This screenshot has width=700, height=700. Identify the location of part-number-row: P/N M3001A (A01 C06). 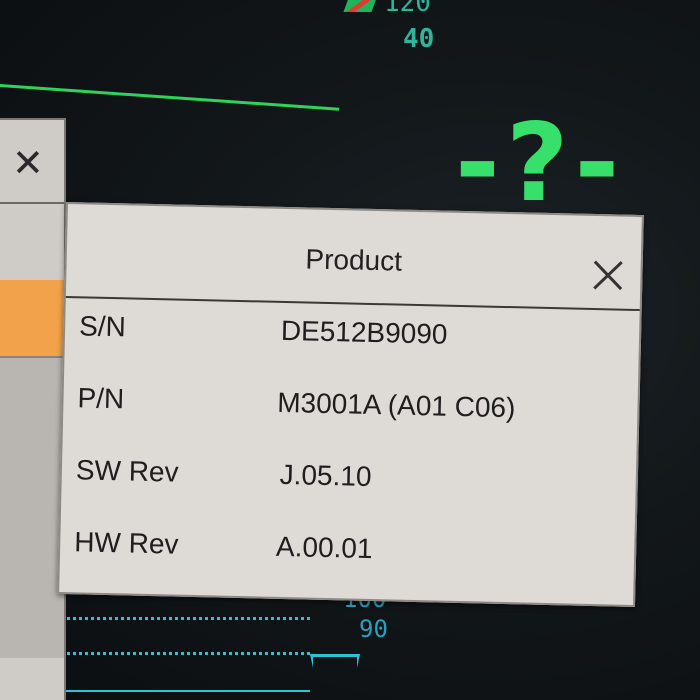
(296, 403).